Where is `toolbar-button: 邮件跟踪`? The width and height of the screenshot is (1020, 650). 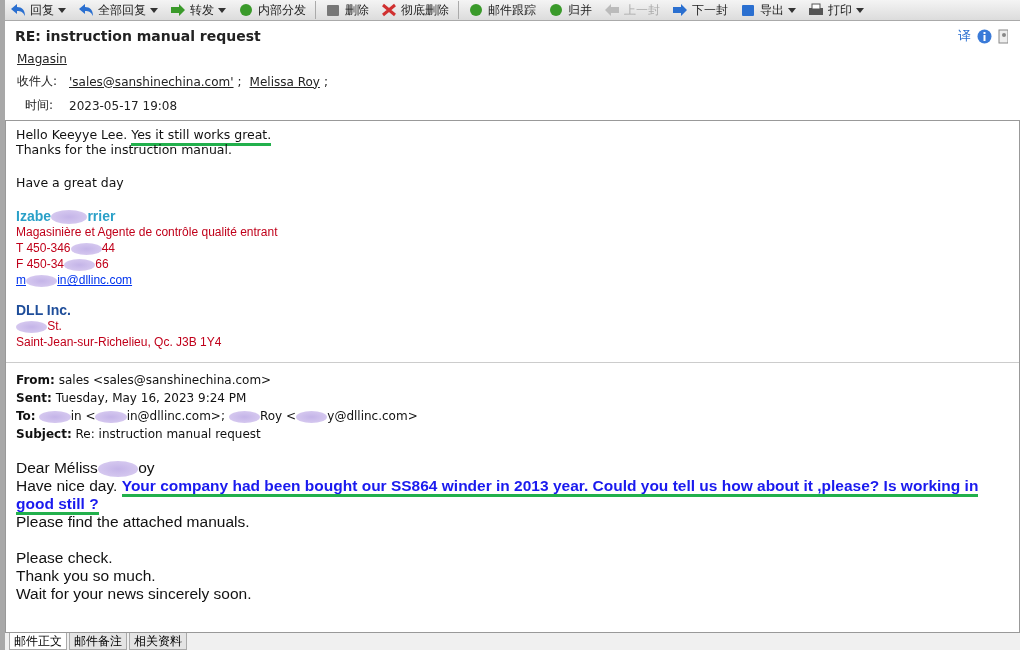 toolbar-button: 邮件跟踪 is located at coordinates (502, 10).